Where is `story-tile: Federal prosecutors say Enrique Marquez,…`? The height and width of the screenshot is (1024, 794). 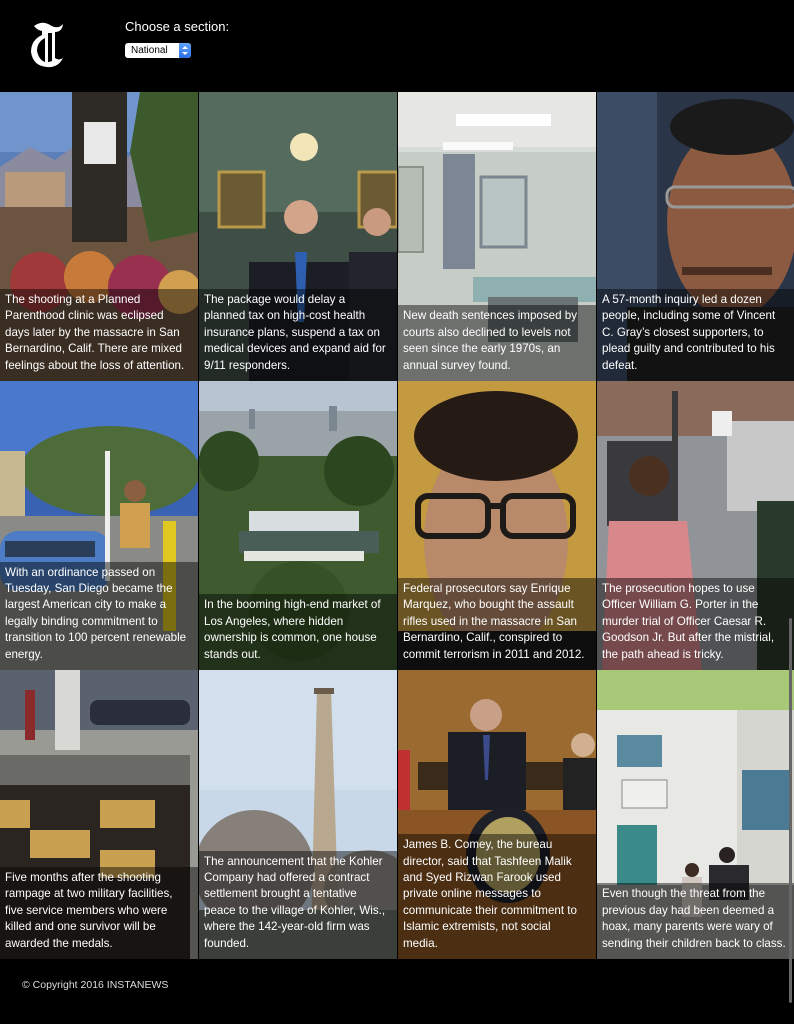
story-tile: Federal prosecutors say Enrique Marquez,… is located at coordinates (497, 525).